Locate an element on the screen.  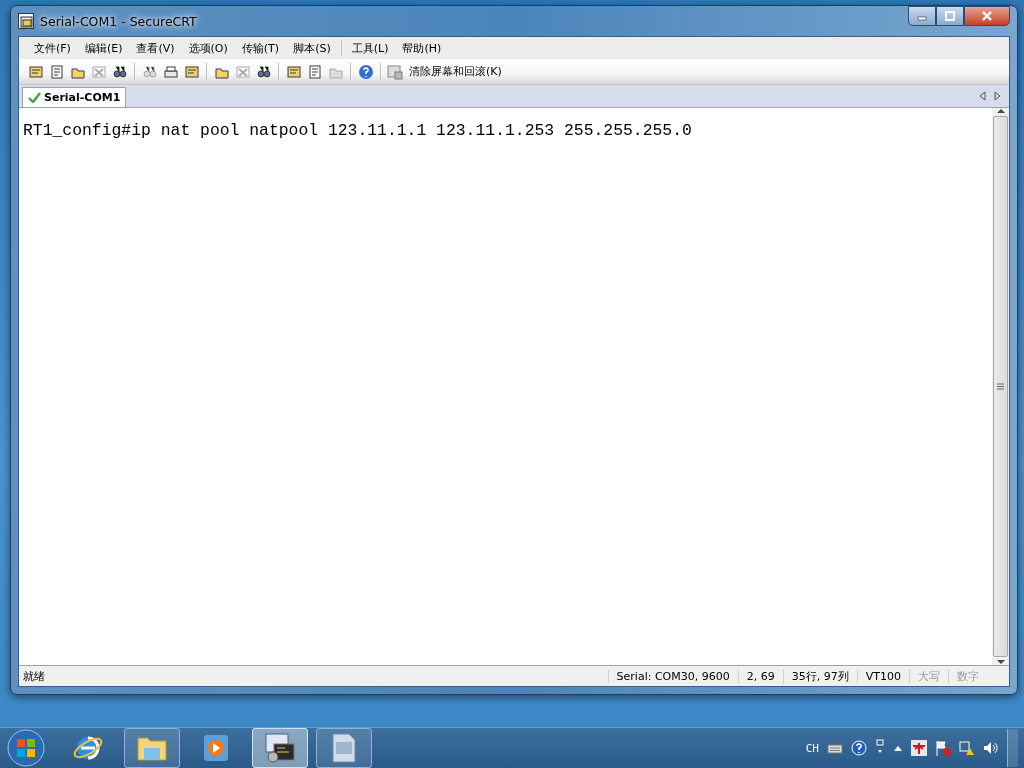
close-icon is located at coordinates (987, 16).